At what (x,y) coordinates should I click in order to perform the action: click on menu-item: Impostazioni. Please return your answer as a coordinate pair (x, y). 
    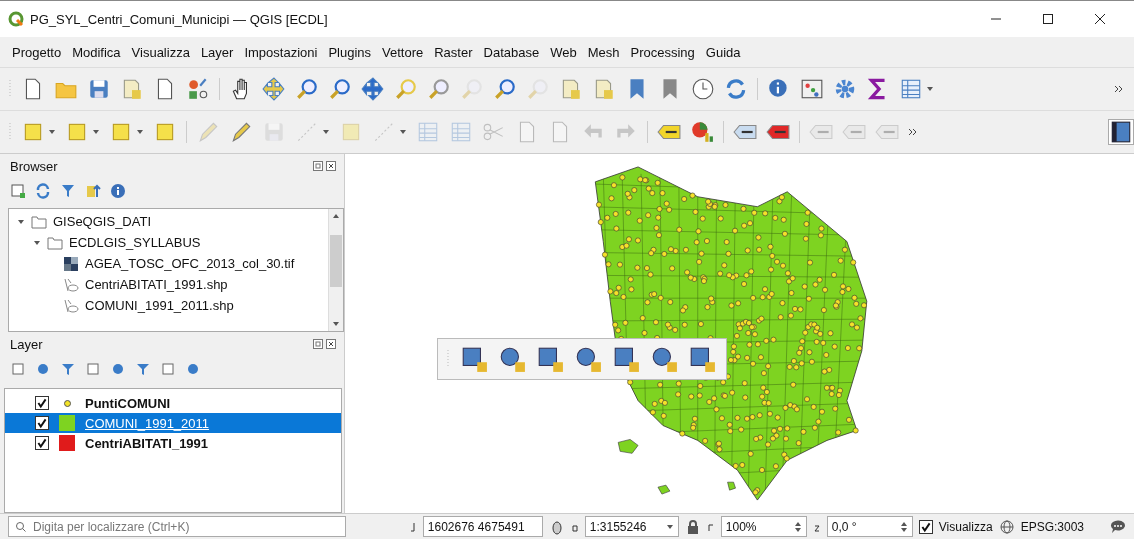
    Looking at the image, I should click on (281, 52).